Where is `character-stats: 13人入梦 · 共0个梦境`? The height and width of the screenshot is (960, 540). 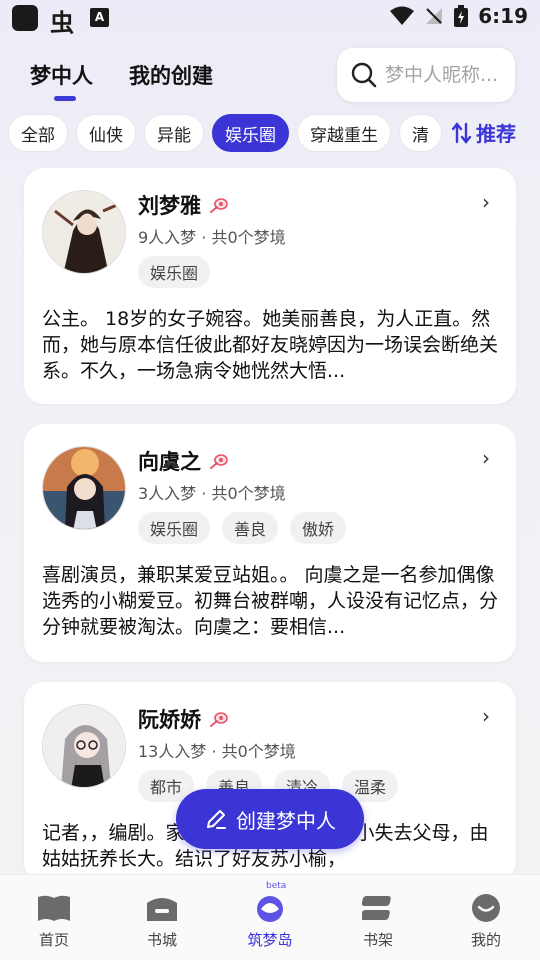 character-stats: 13人入梦 · 共0个梦境 is located at coordinates (217, 751).